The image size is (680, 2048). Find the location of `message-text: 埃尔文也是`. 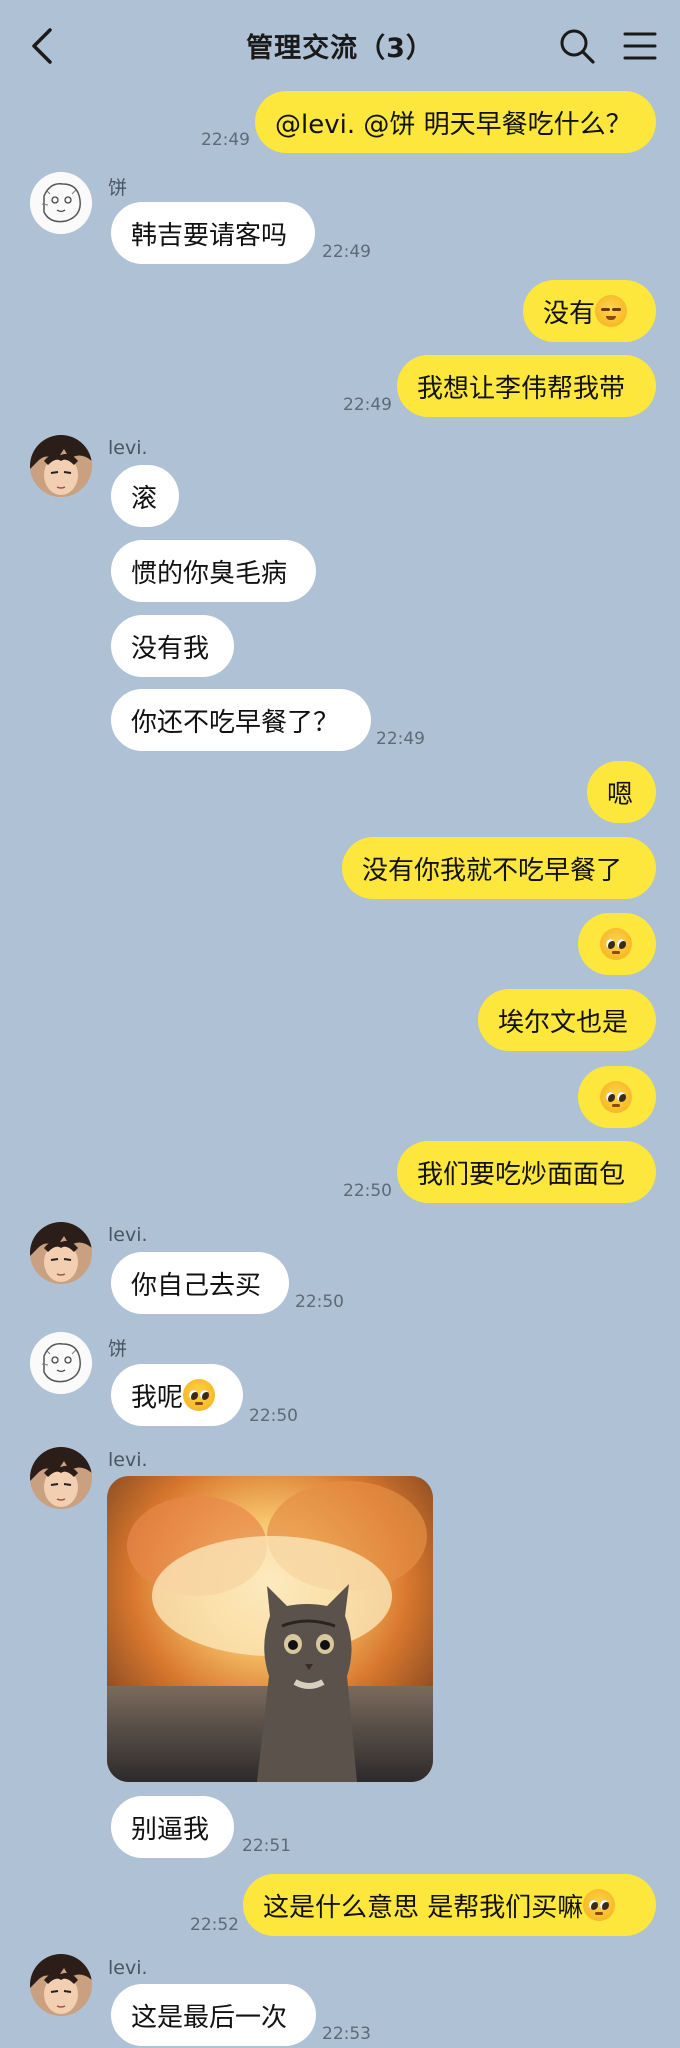

message-text: 埃尔文也是 is located at coordinates (563, 1022).